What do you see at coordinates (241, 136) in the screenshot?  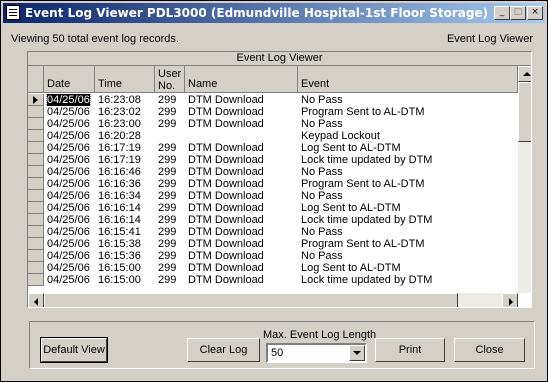 I see `cell-name` at bounding box center [241, 136].